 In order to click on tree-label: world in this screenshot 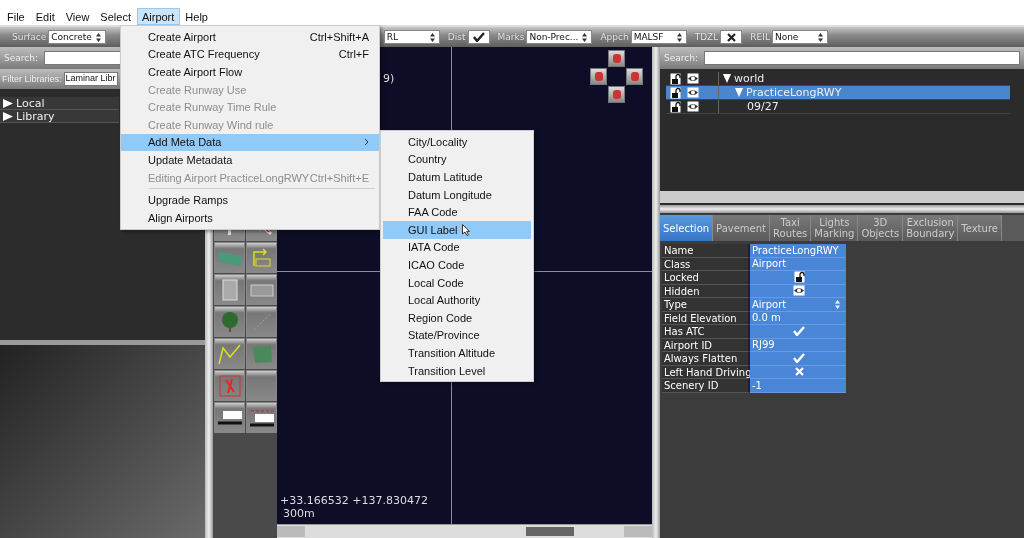, I will do `click(749, 78)`.